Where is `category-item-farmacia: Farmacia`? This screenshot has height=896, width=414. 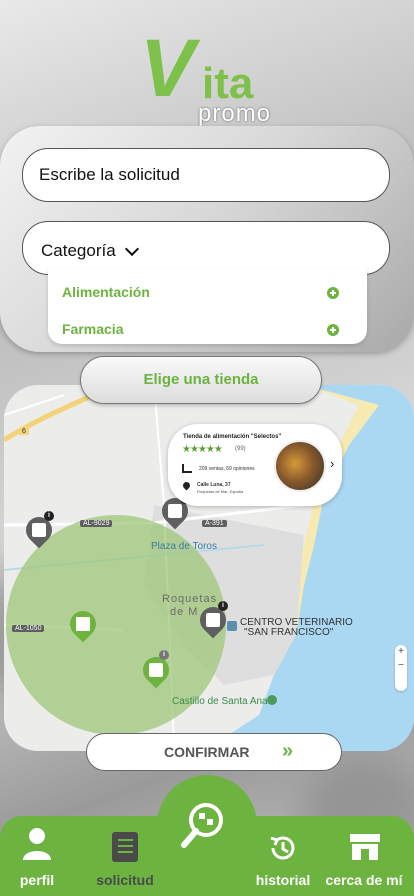
category-item-farmacia: Farmacia is located at coordinates (92, 329).